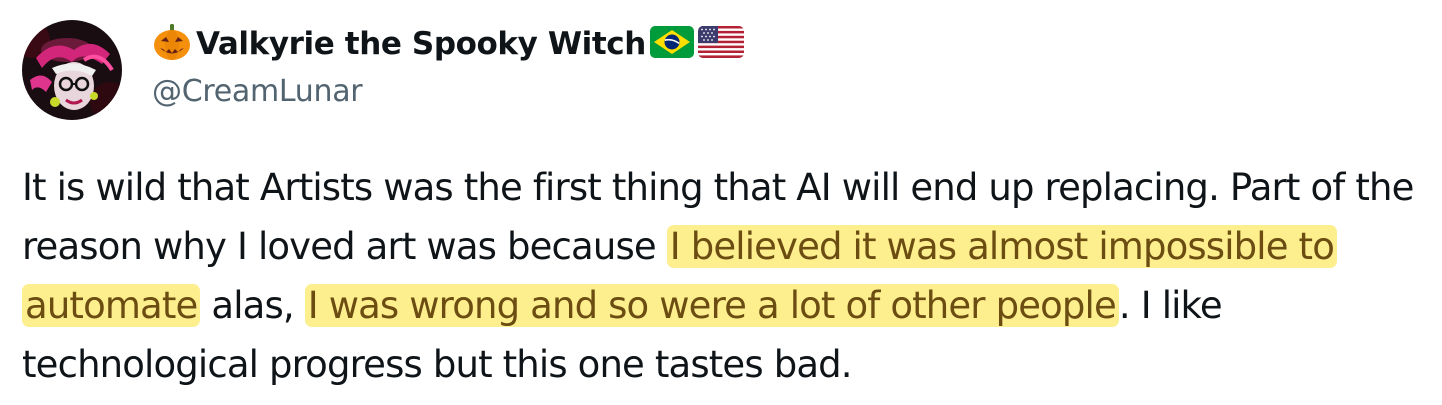 Image resolution: width=1442 pixels, height=405 pixels. I want to click on author-display-name: Valkyrie the Spooky Witch, so click(421, 44).